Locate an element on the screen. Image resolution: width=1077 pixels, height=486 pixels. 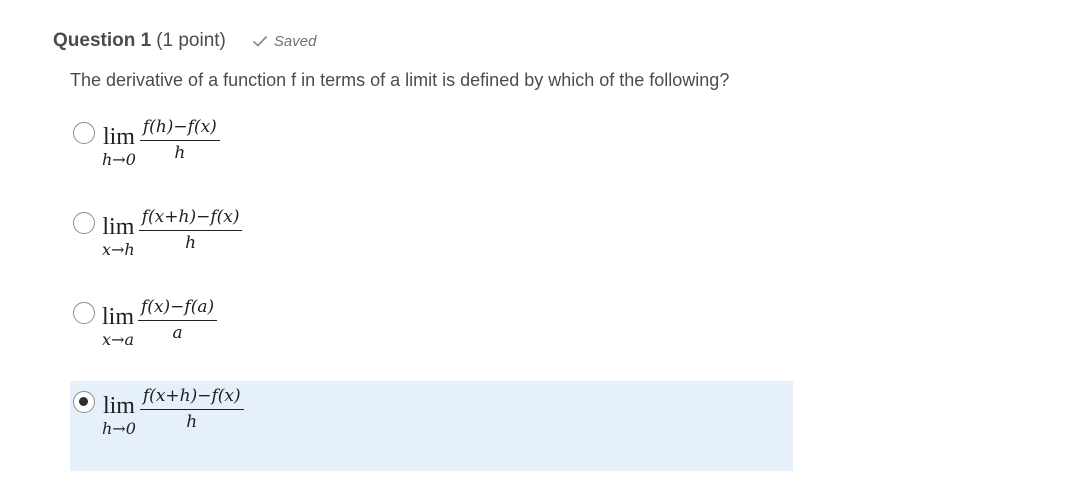
question-title: Question 1 is located at coordinates (102, 40).